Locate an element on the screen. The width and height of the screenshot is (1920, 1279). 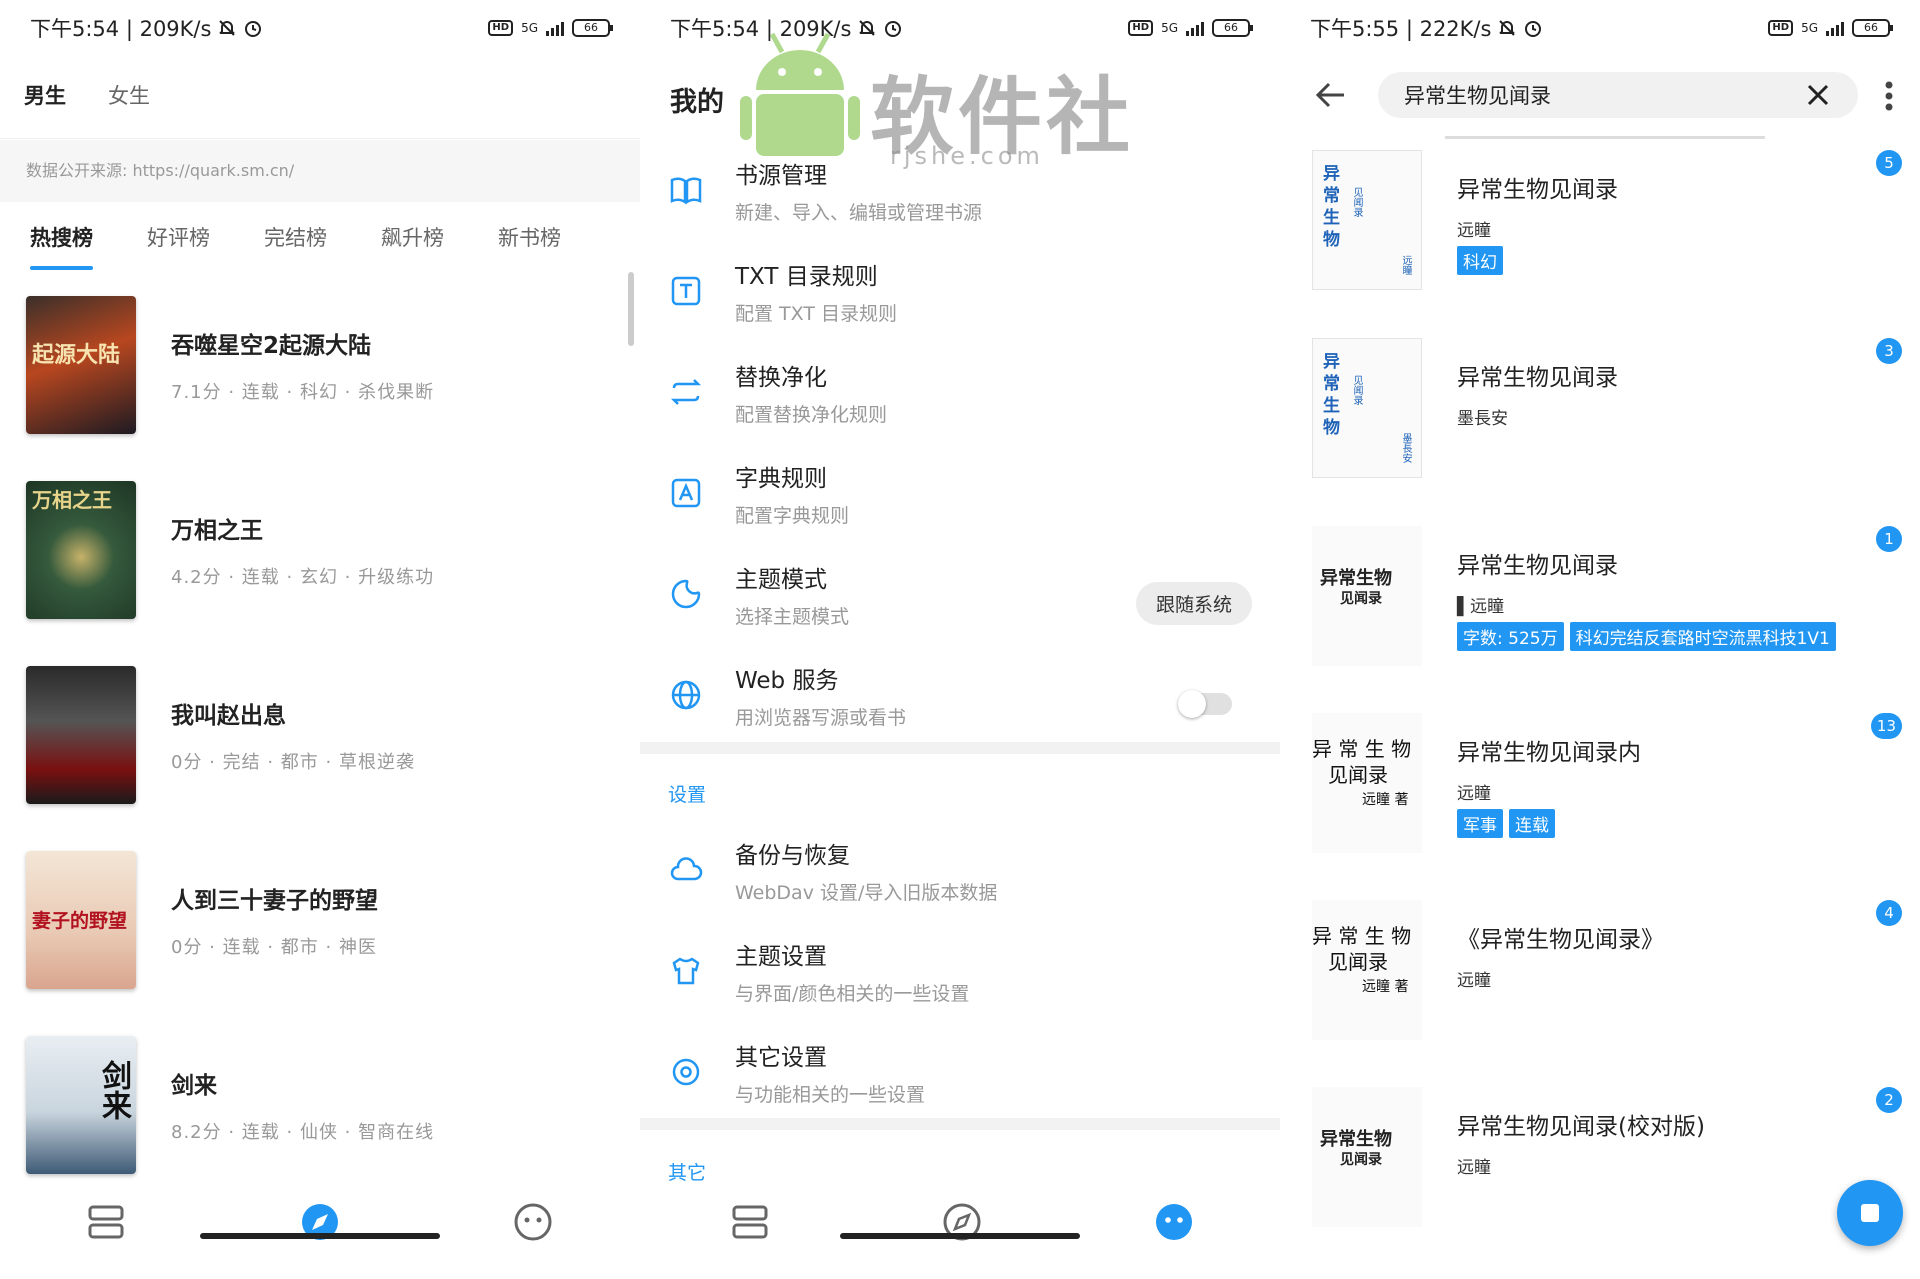
search-input is located at coordinates (1594, 95).